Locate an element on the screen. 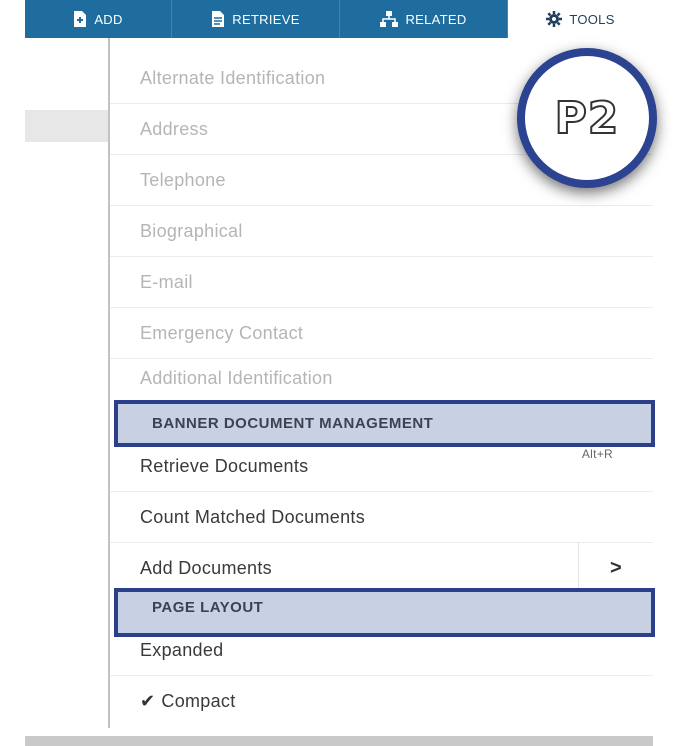 Image resolution: width=700 pixels, height=746 pixels. menu-item-label: Address is located at coordinates (174, 128).